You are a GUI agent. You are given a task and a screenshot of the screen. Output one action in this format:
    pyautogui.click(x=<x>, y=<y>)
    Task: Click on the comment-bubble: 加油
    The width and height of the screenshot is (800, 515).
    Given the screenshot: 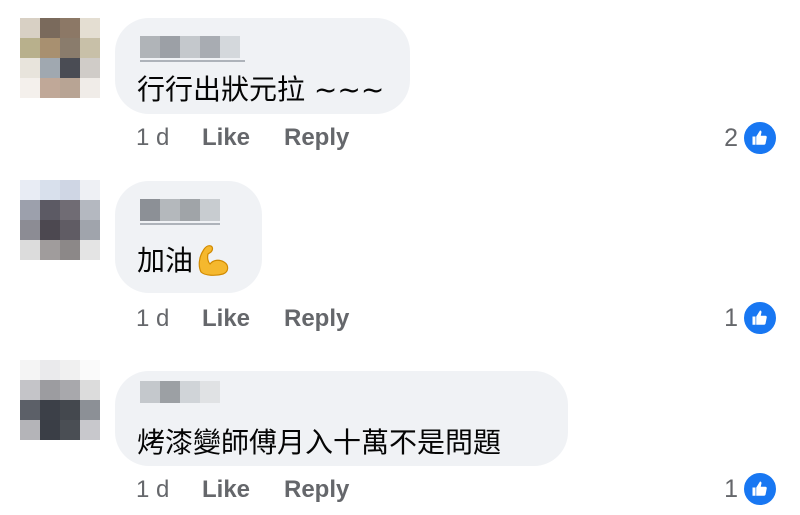 What is the action you would take?
    pyautogui.click(x=188, y=237)
    